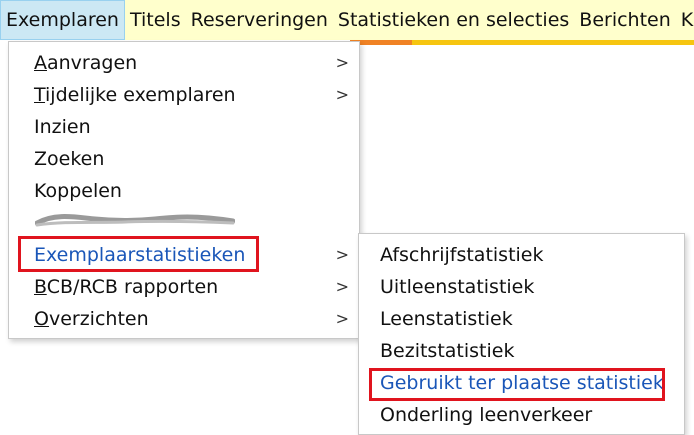 The image size is (694, 435). I want to click on menu-item-aanvragen-label: Aanvragen, so click(86, 63).